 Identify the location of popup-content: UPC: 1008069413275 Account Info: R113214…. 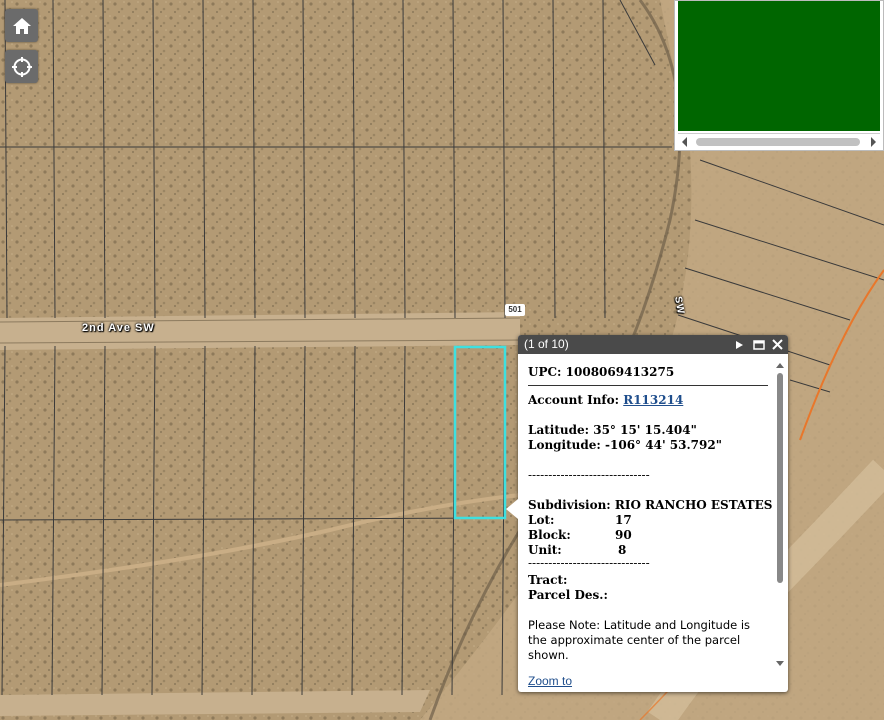
(652, 514).